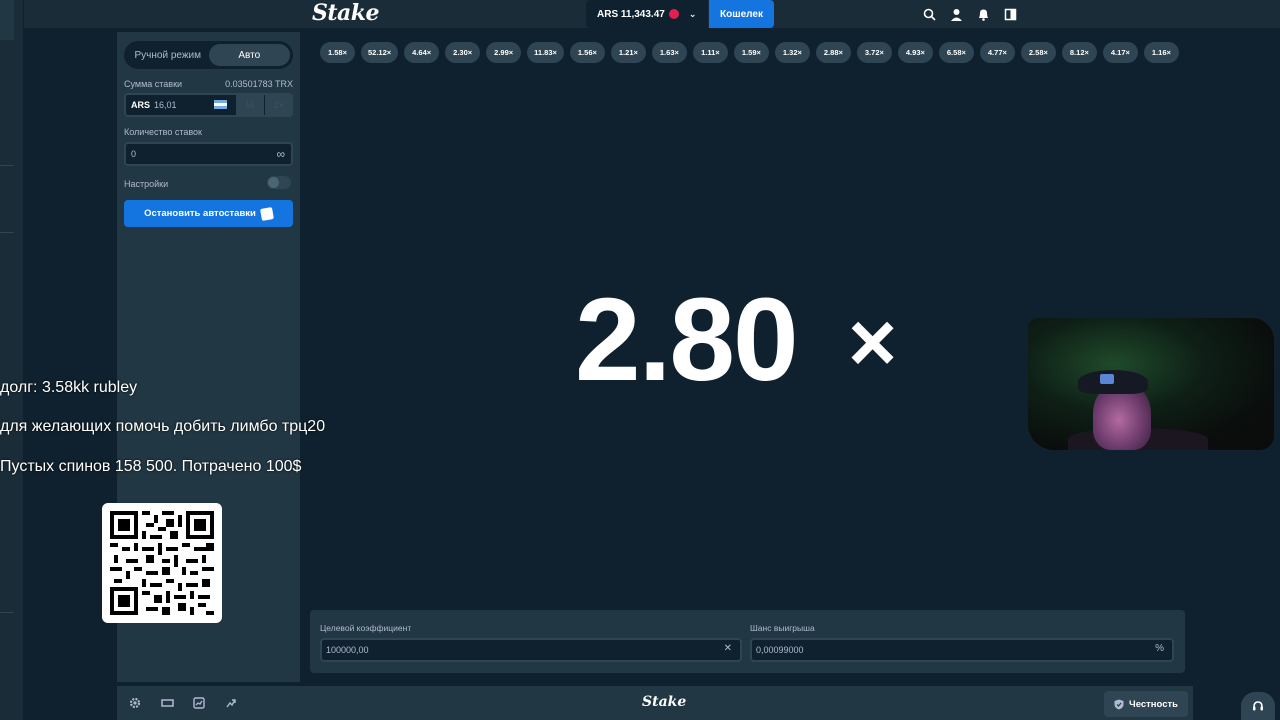  I want to click on history-chip: 4.64×, so click(422, 52).